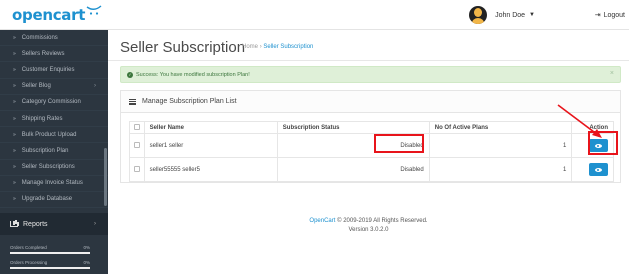 The image size is (629, 274). What do you see at coordinates (49, 134) in the screenshot?
I see `sidebar-item-label: Bulk Product Upload` at bounding box center [49, 134].